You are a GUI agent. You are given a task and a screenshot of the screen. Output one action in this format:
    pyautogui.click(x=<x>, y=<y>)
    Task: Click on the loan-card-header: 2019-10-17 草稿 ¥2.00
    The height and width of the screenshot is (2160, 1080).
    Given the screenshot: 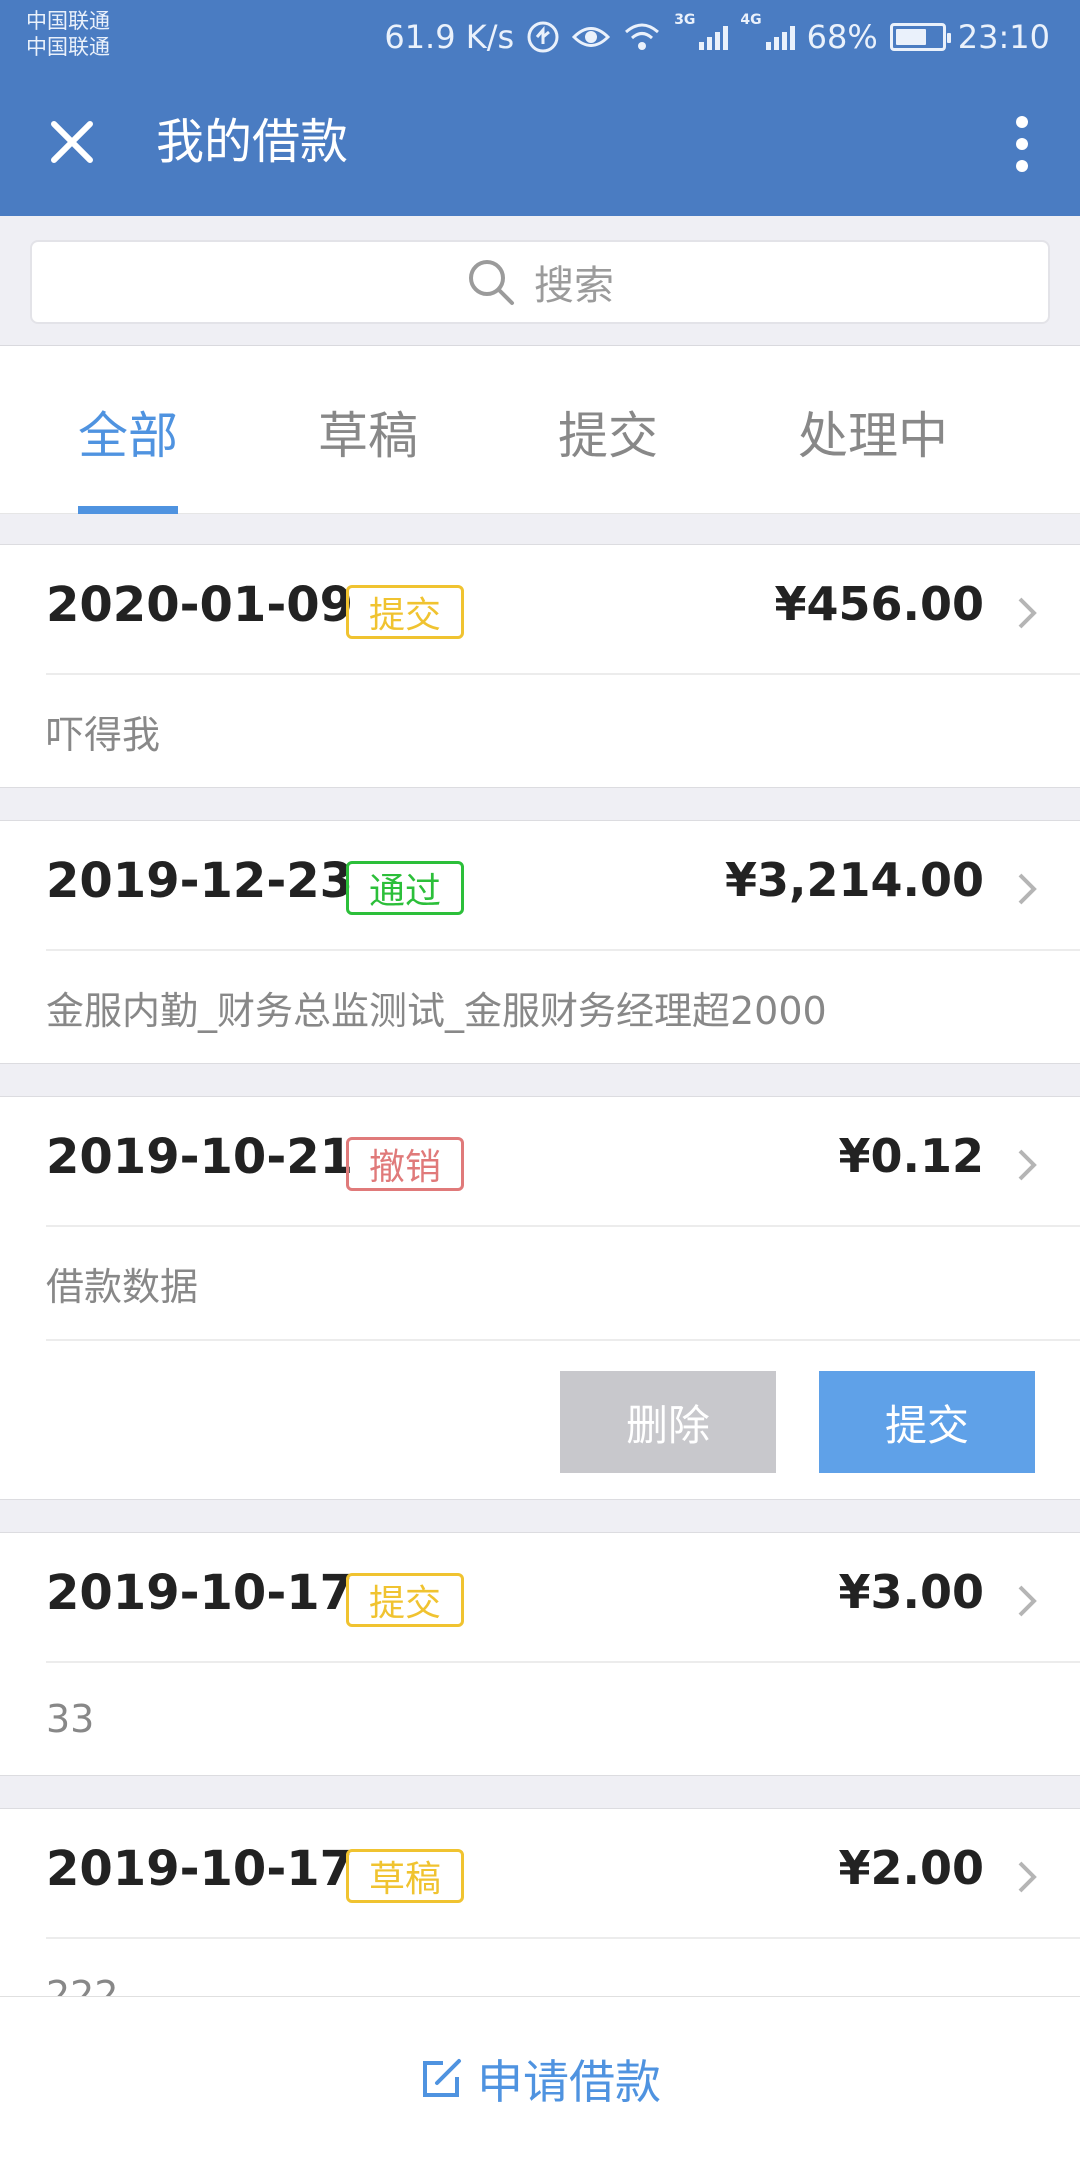 What is the action you would take?
    pyautogui.click(x=563, y=1874)
    